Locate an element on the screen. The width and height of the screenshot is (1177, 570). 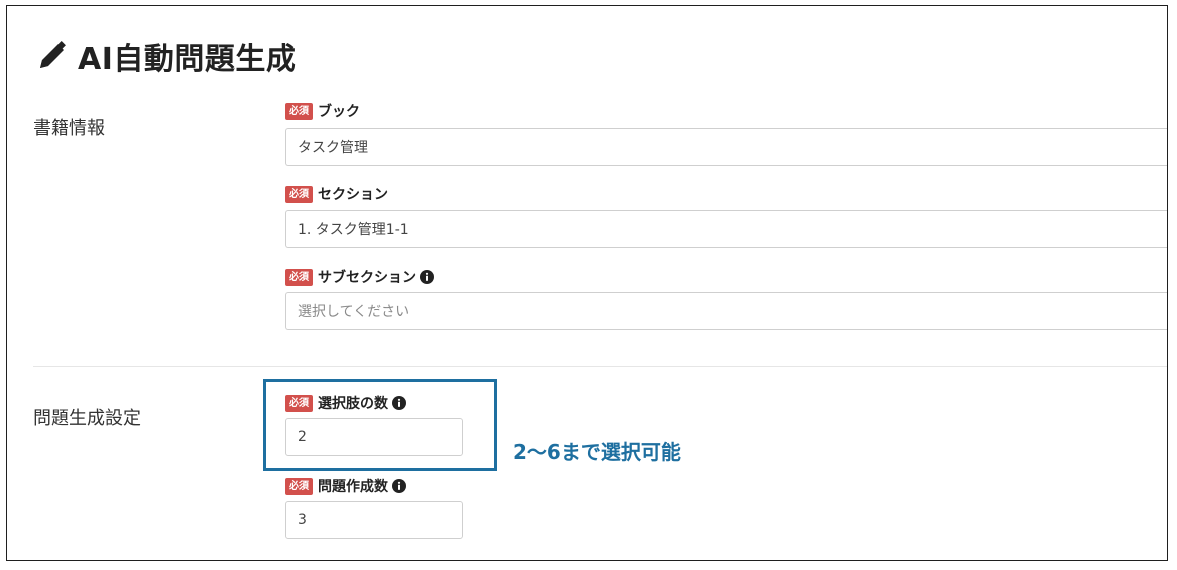
book-label: 必須 ブック is located at coordinates (322, 111).